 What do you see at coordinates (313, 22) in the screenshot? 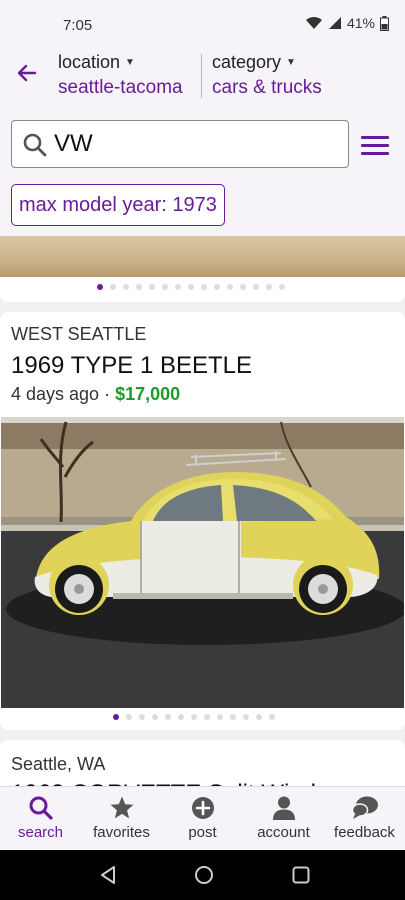
I see `wifi-icon` at bounding box center [313, 22].